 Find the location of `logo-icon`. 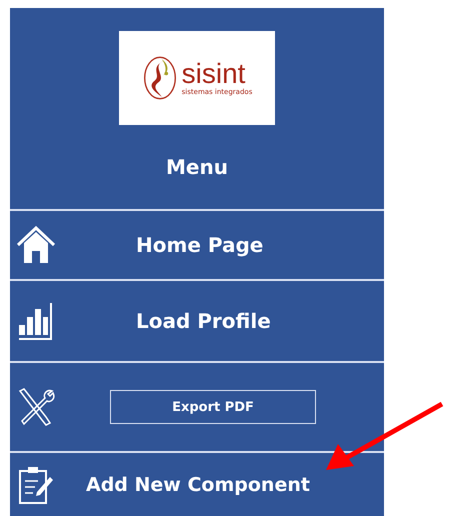

logo-icon is located at coordinates (160, 78).